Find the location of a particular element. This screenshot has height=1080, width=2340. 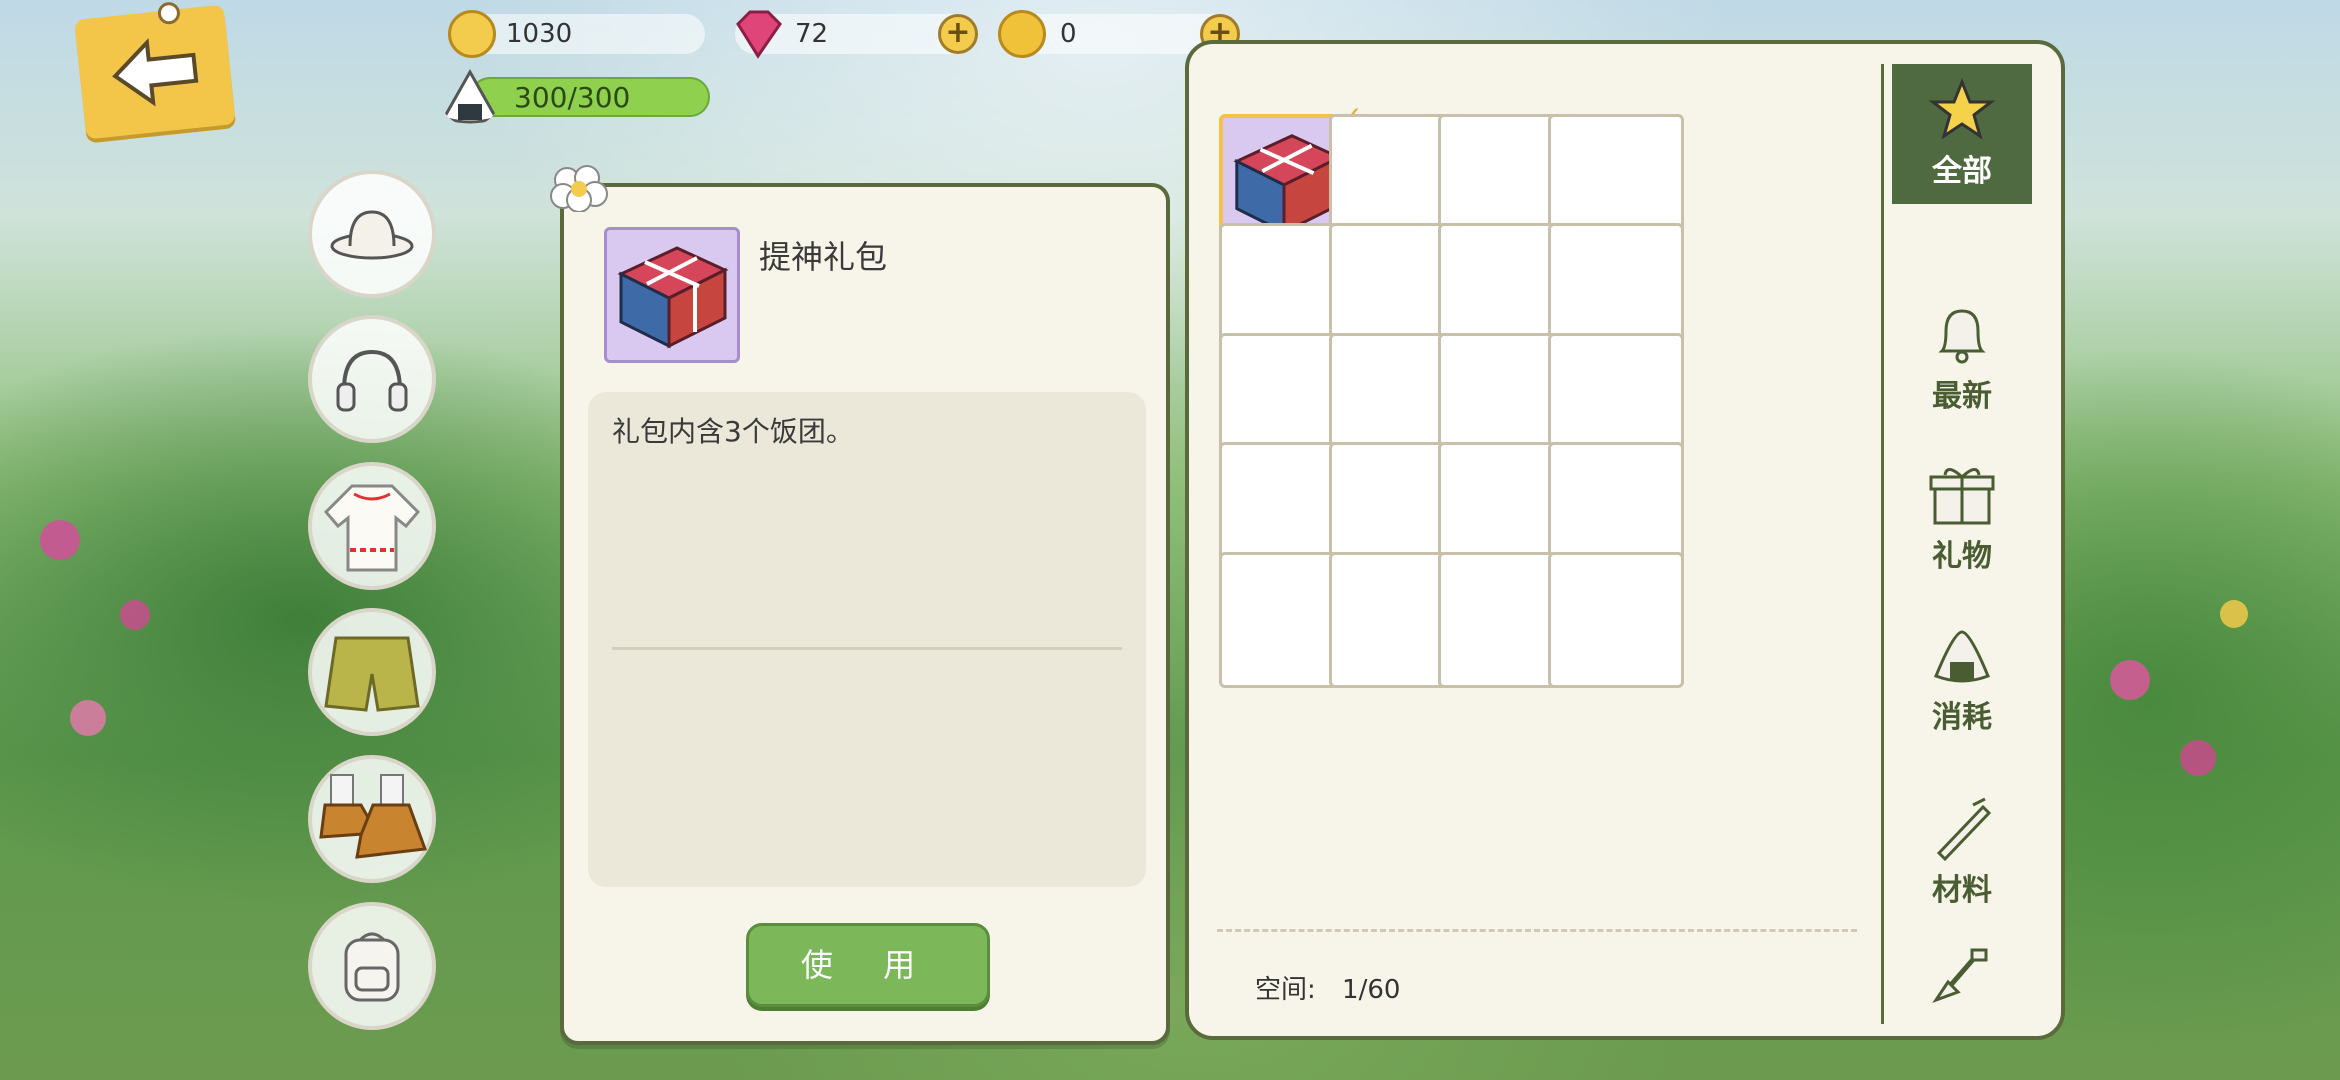

use-button: 使 用 is located at coordinates (868, 965).